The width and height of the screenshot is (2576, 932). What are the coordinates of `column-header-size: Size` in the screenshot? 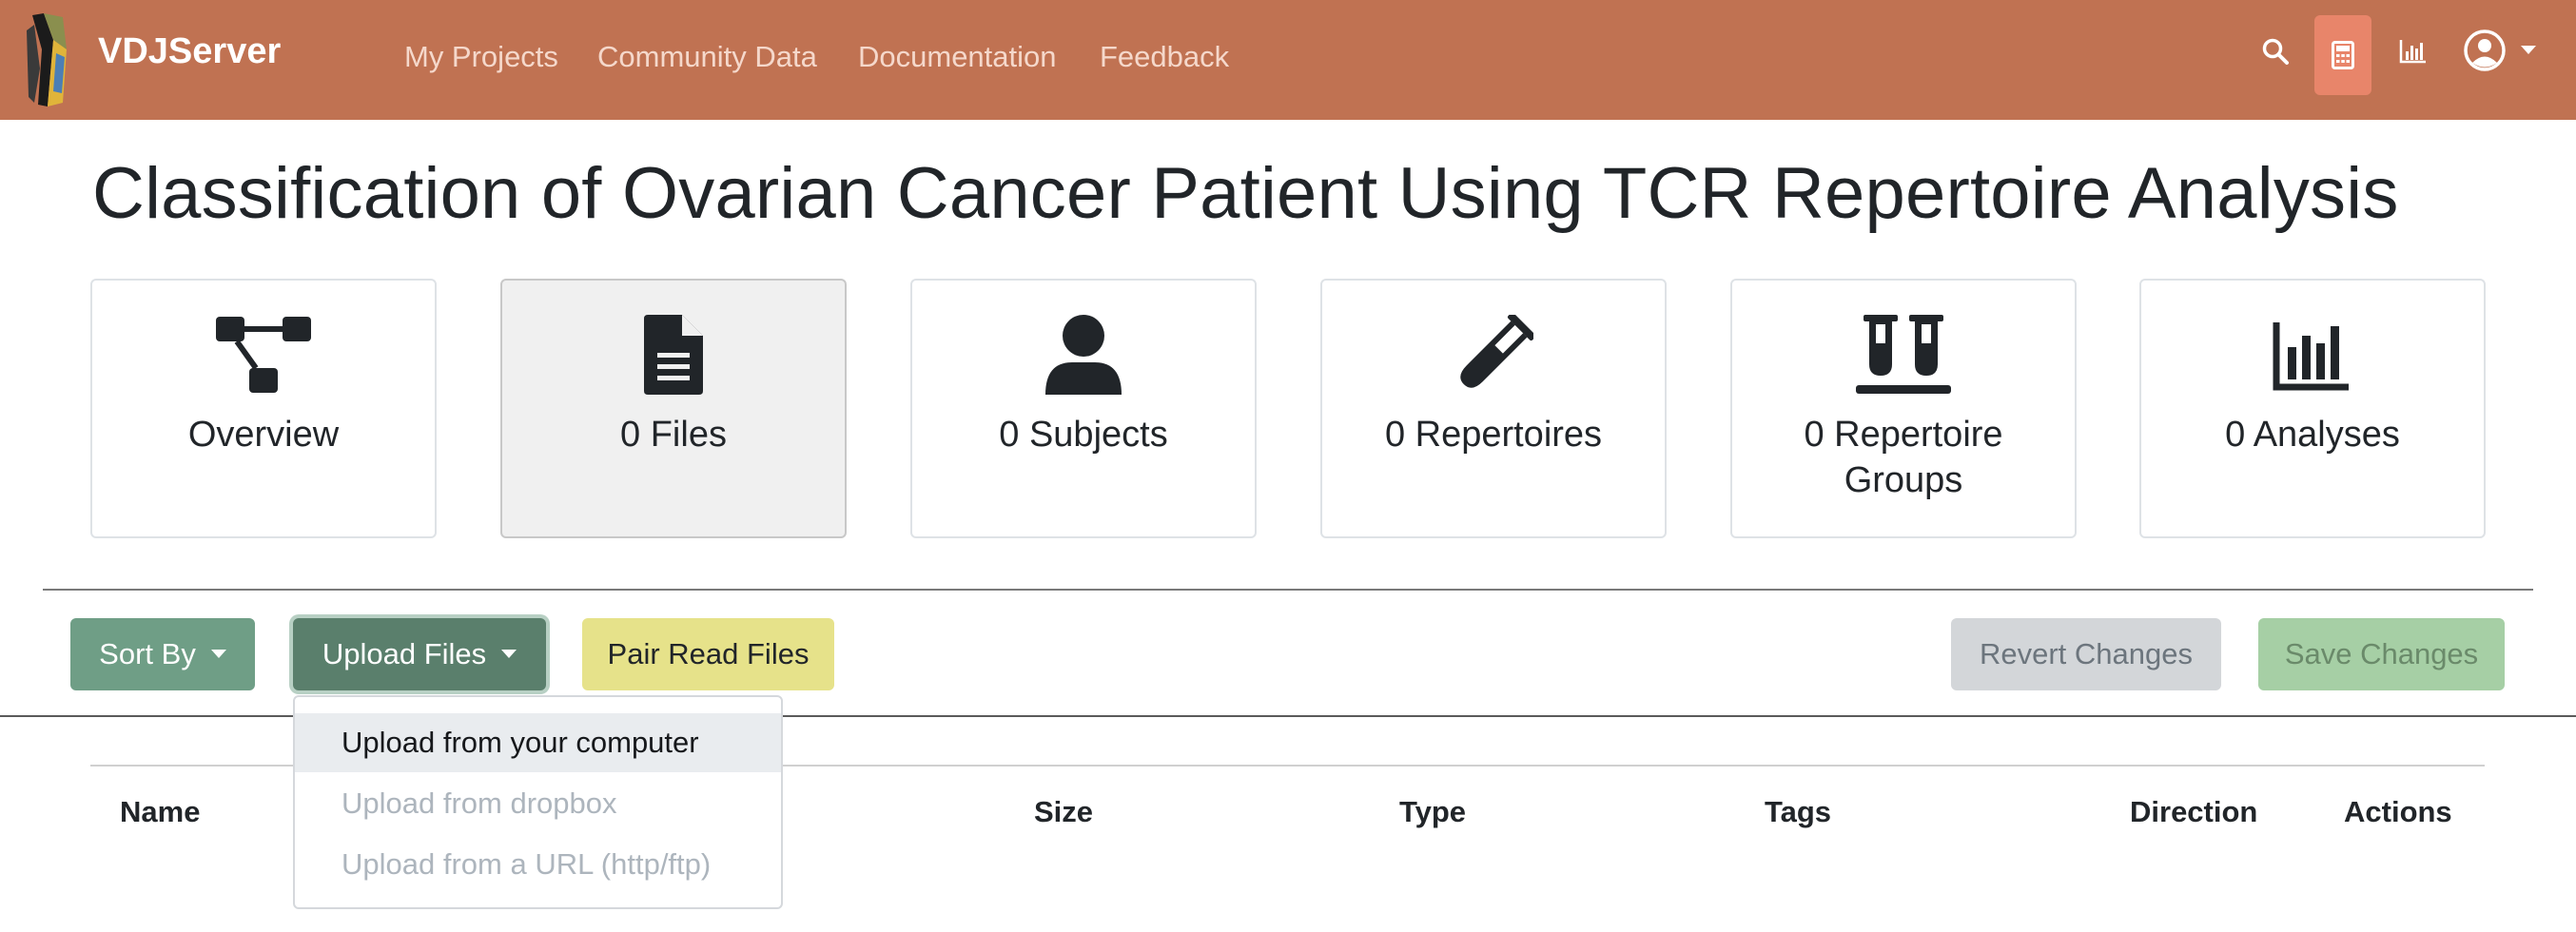 It's located at (1063, 812).